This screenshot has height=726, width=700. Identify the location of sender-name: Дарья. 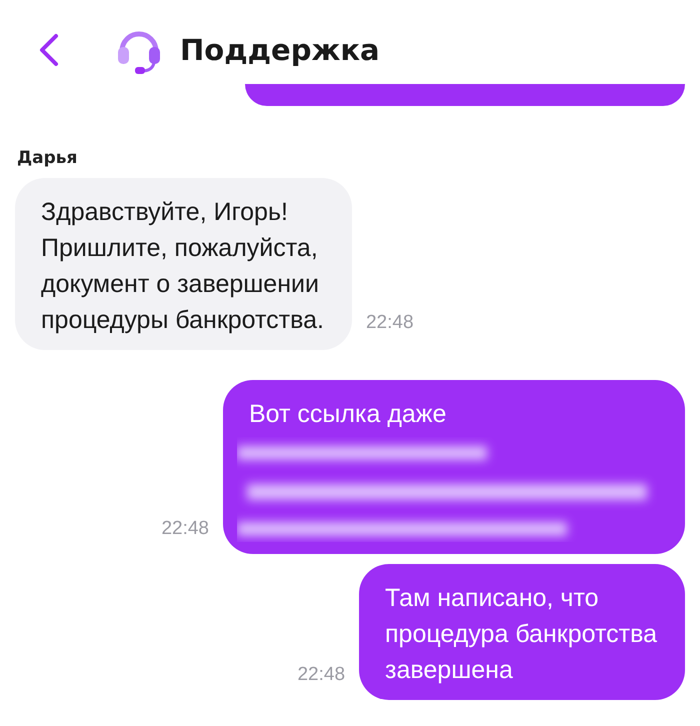
(47, 158).